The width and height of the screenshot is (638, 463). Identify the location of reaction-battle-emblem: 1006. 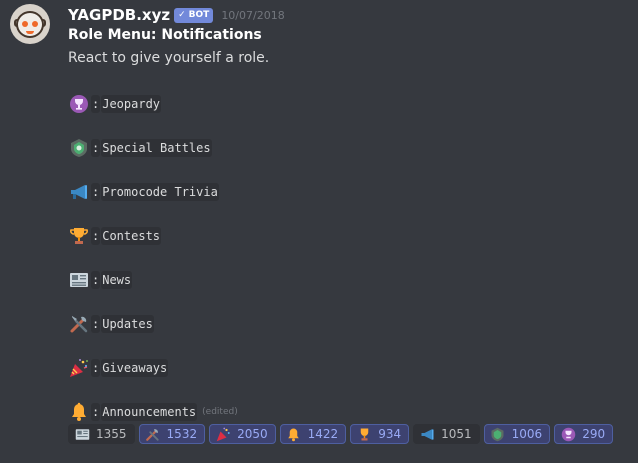
(517, 434).